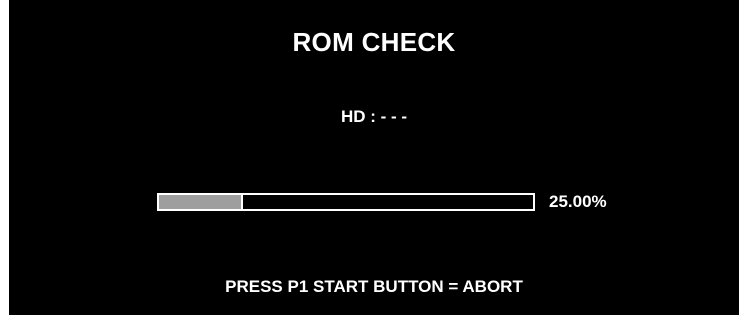 Image resolution: width=754 pixels, height=315 pixels. What do you see at coordinates (201, 202) in the screenshot?
I see `progress-fill` at bounding box center [201, 202].